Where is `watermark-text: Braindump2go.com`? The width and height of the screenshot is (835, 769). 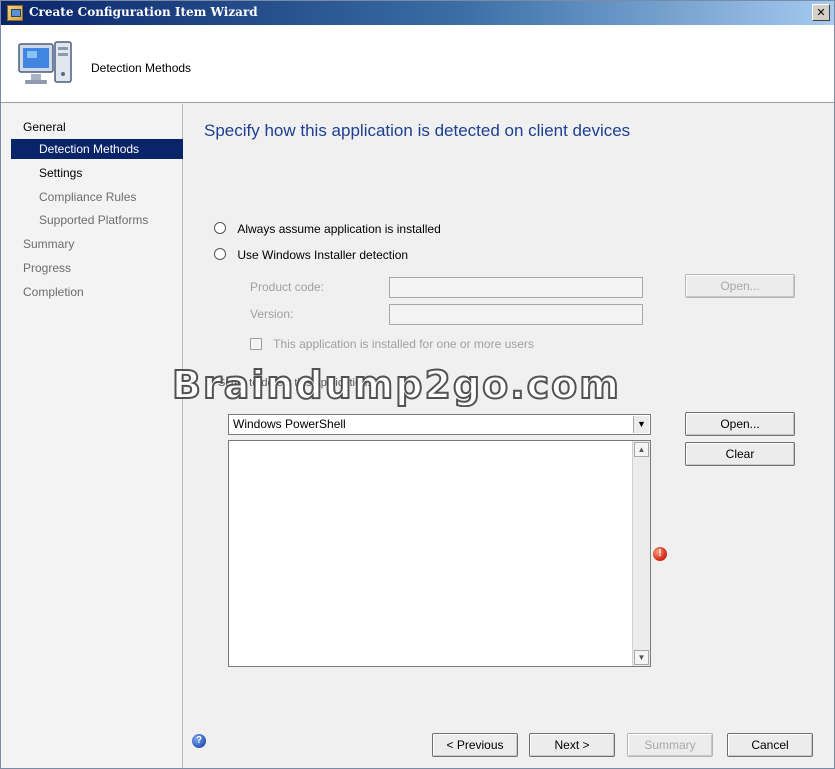 watermark-text: Braindump2go.com is located at coordinates (396, 385).